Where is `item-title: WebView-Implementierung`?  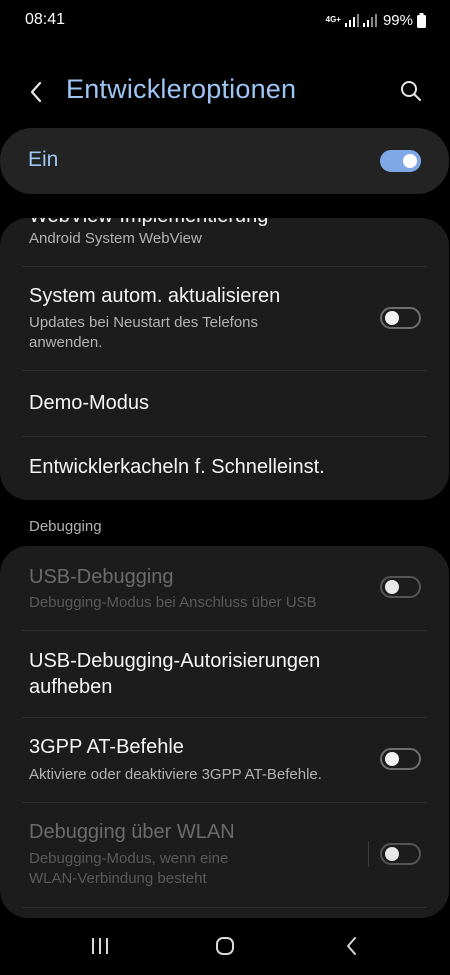
item-title: WebView-Implementierung is located at coordinates (148, 223).